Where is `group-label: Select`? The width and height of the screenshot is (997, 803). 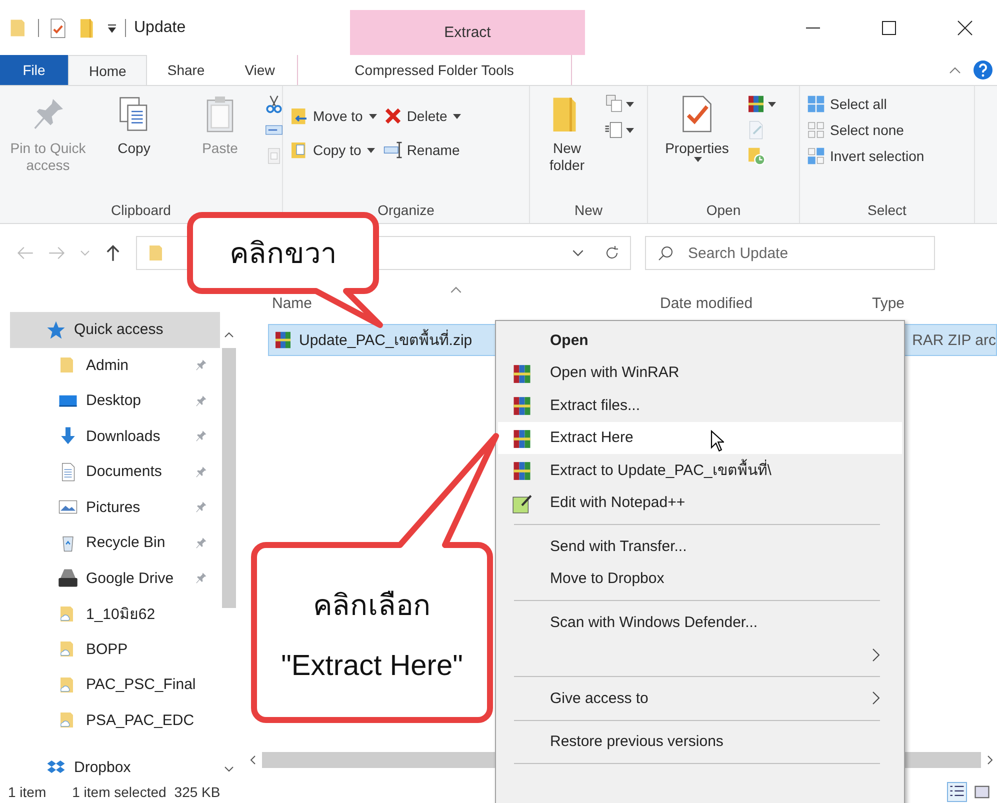 group-label: Select is located at coordinates (887, 210).